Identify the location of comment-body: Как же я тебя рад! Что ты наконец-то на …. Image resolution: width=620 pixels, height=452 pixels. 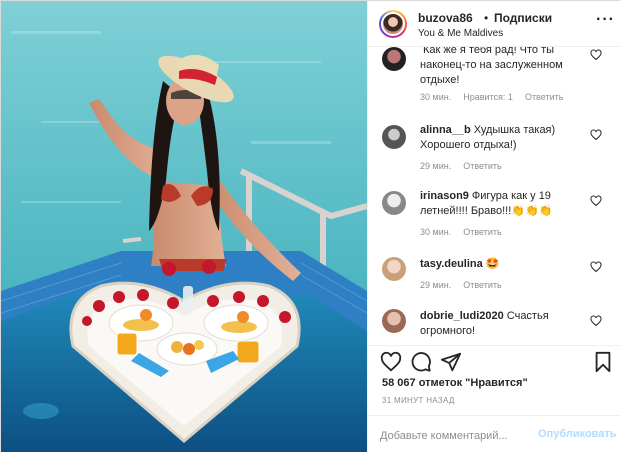
(491, 66).